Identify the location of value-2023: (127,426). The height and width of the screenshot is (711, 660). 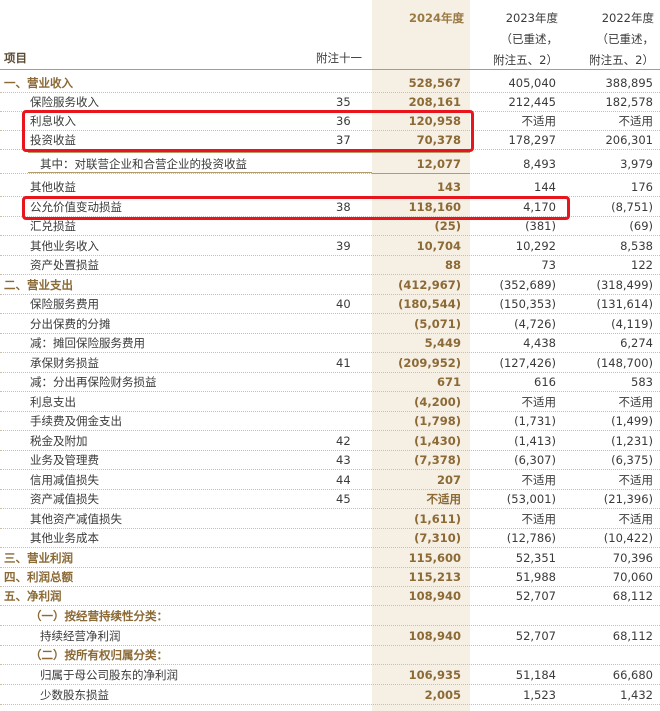
(527, 363).